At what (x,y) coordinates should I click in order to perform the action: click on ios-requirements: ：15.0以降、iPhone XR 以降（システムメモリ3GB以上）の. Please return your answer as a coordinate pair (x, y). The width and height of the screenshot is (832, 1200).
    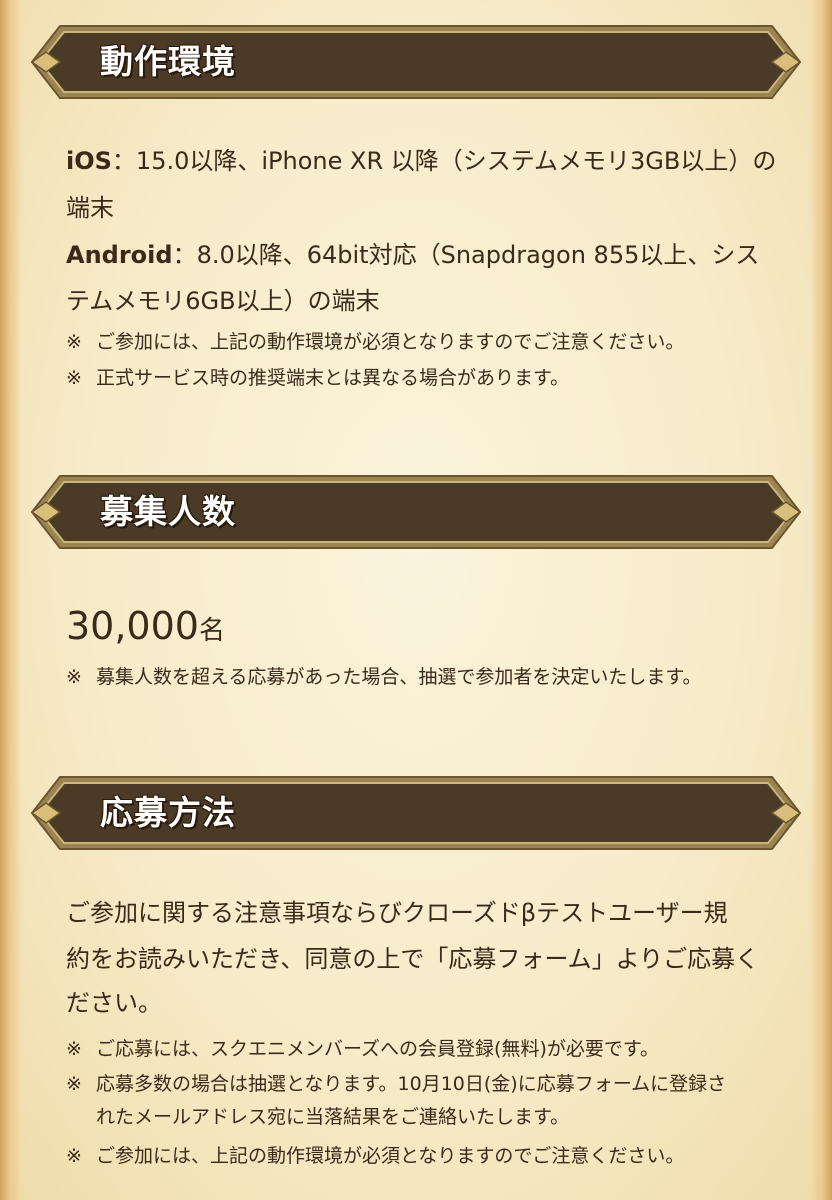
    Looking at the image, I should click on (444, 161).